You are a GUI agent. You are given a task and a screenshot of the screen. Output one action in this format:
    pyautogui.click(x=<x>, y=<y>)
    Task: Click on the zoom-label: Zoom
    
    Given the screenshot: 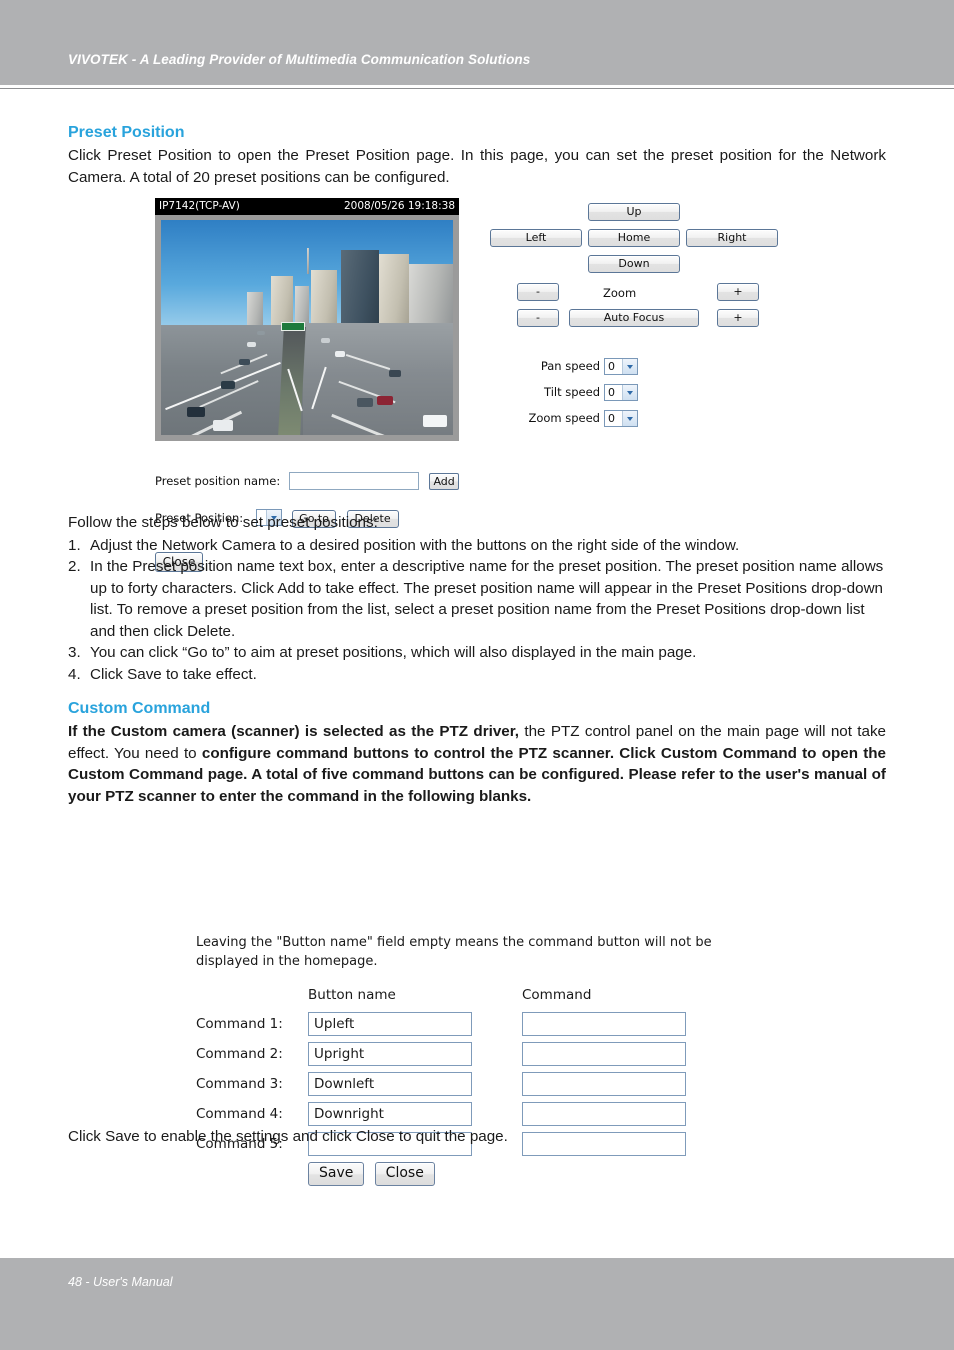 What is the action you would take?
    pyautogui.click(x=620, y=293)
    